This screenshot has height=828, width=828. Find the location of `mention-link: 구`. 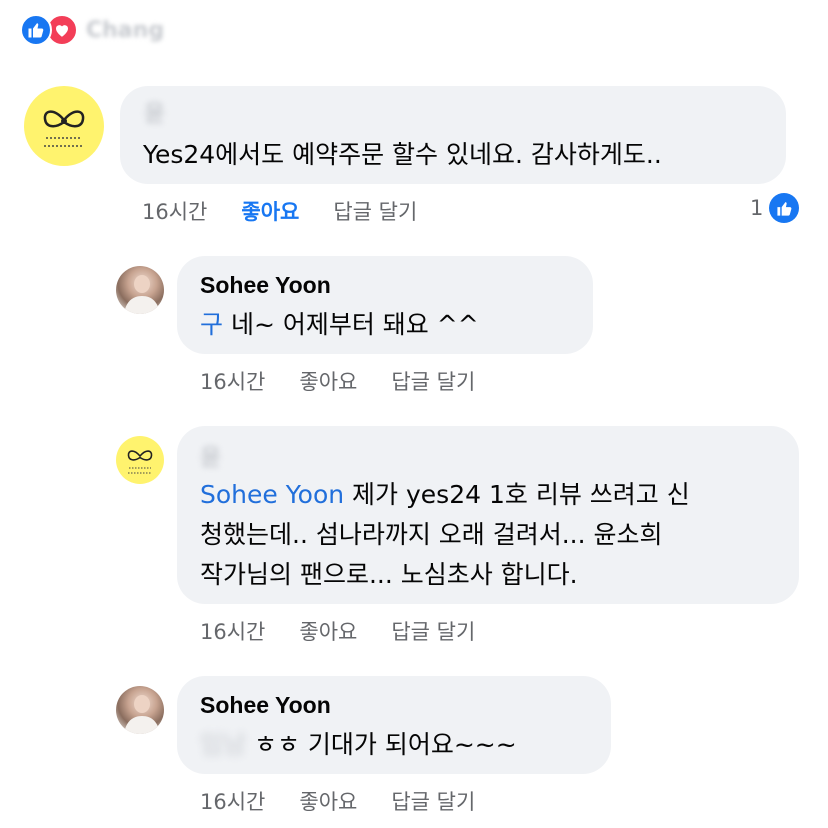

mention-link: 구 is located at coordinates (211, 324).